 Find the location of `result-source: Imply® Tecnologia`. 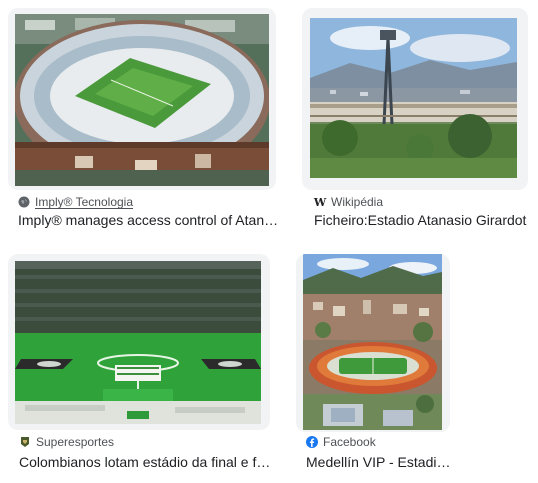

result-source: Imply® Tecnologia is located at coordinates (75, 202).